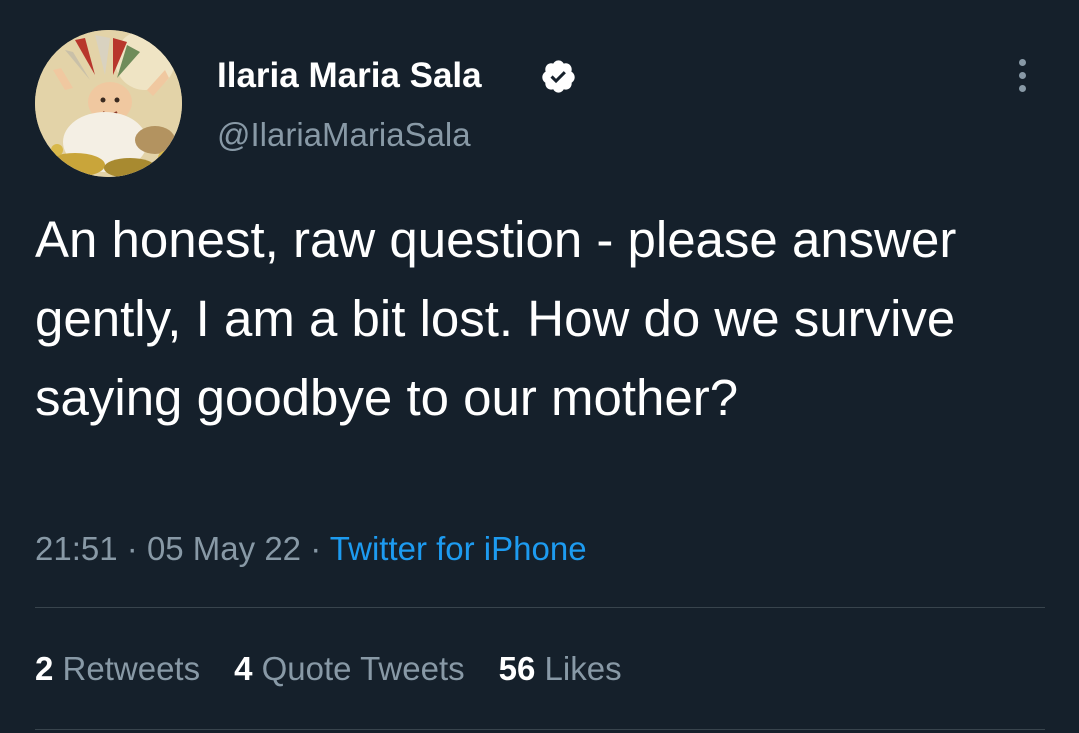  What do you see at coordinates (243, 668) in the screenshot?
I see `quote-tweets-count: 4` at bounding box center [243, 668].